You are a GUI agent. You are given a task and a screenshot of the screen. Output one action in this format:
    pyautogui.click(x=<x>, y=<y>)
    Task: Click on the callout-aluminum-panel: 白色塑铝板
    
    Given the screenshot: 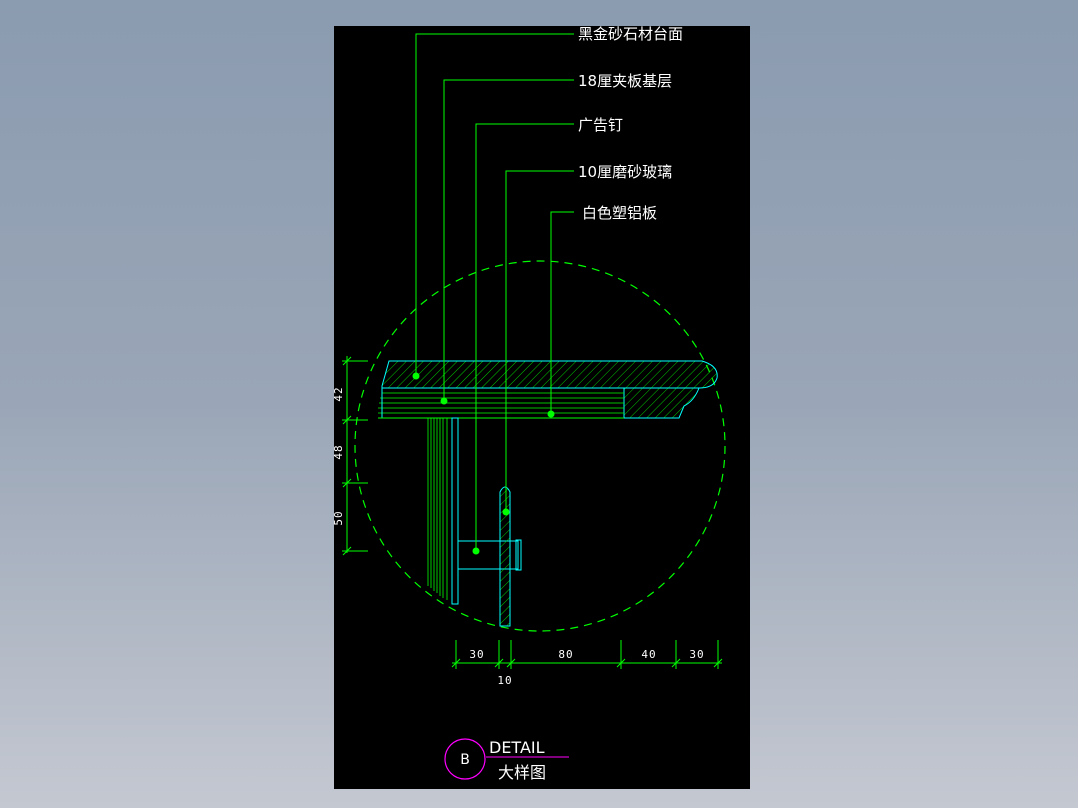 What is the action you would take?
    pyautogui.click(x=619, y=213)
    